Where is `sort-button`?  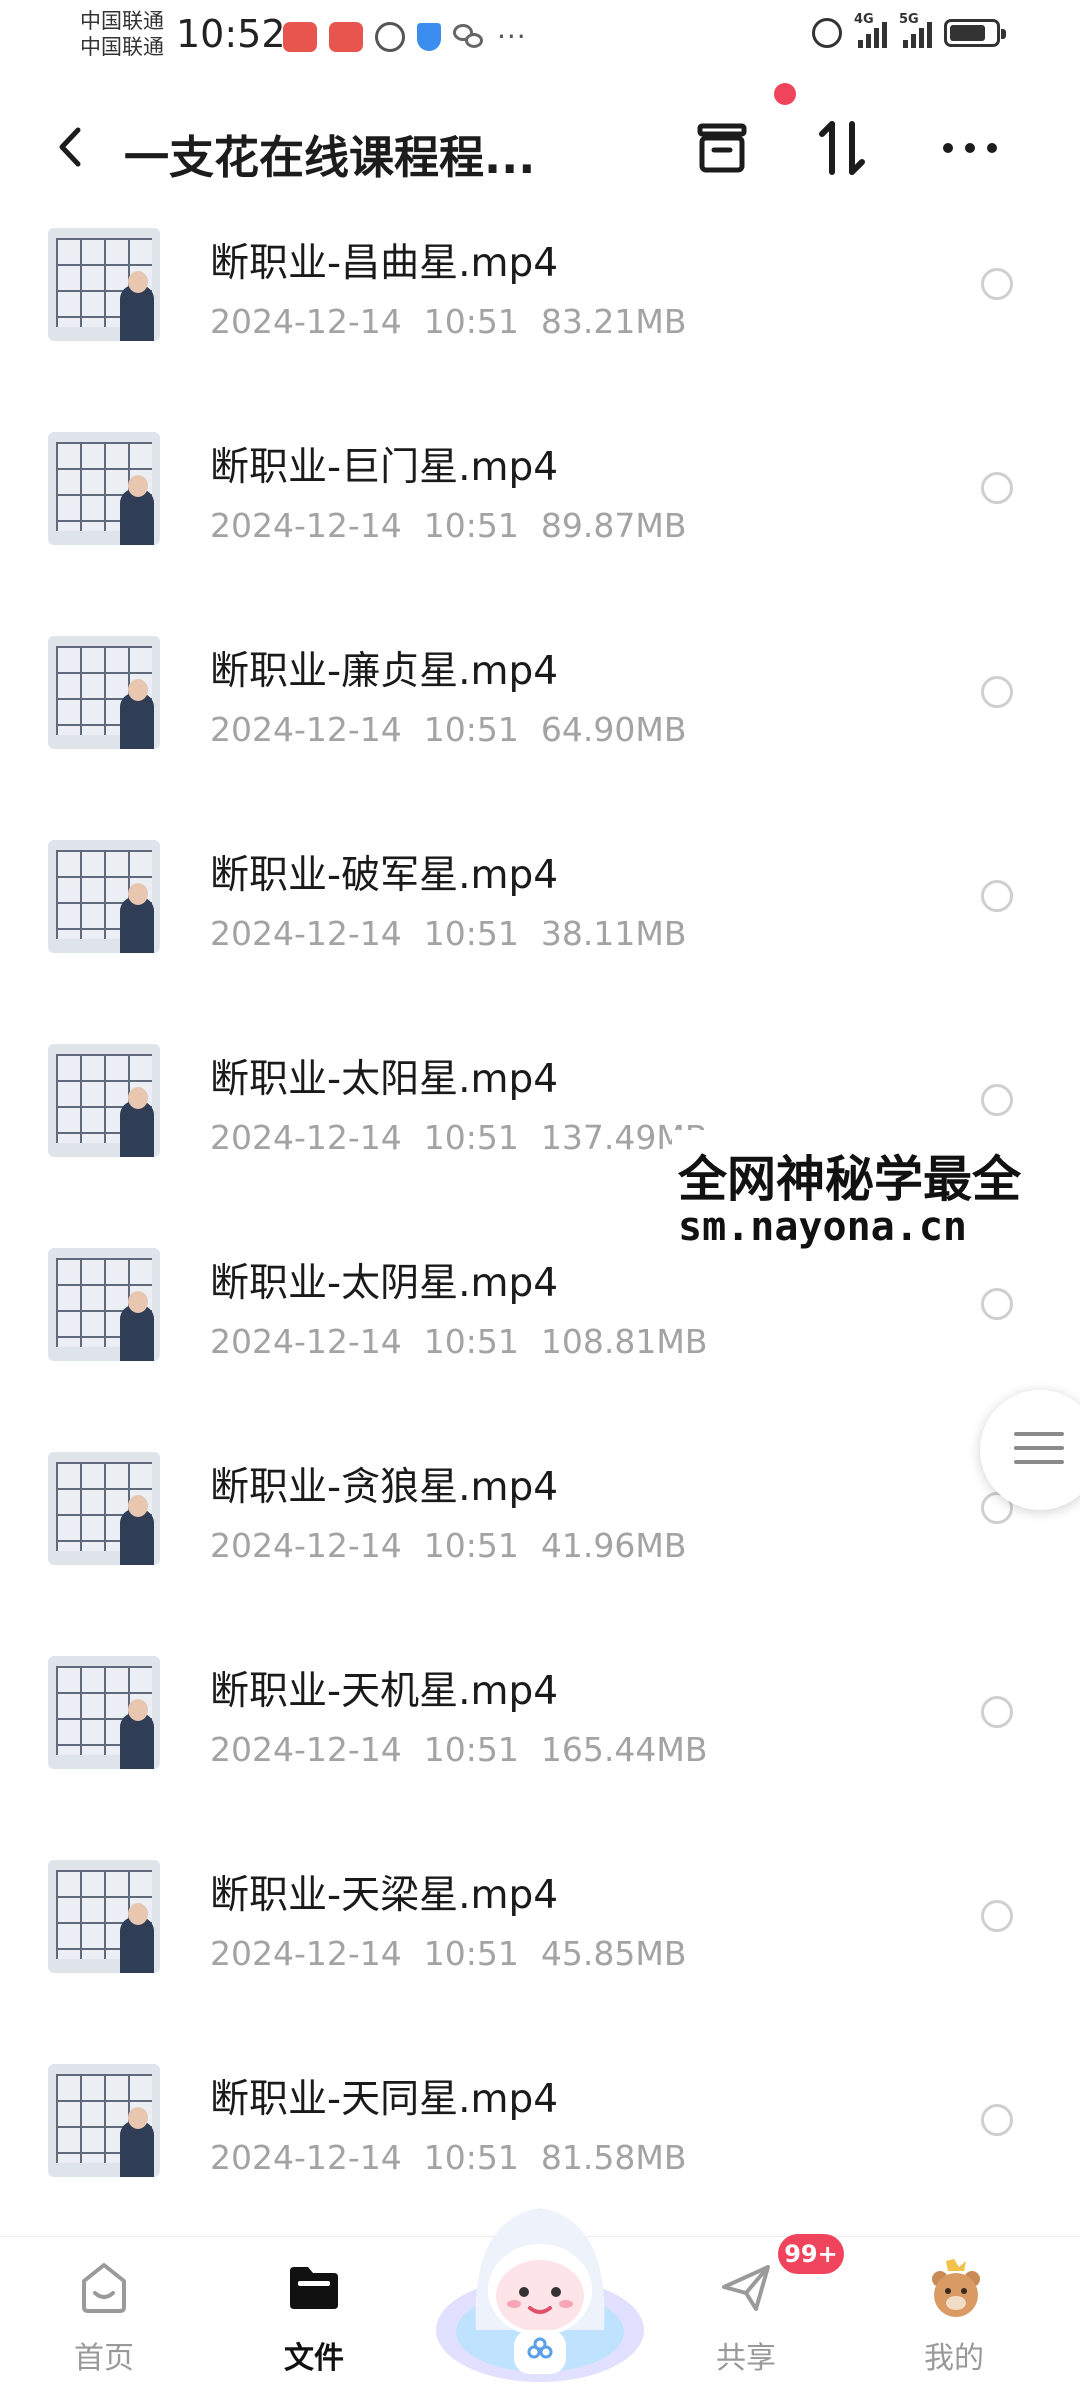
sort-button is located at coordinates (842, 148).